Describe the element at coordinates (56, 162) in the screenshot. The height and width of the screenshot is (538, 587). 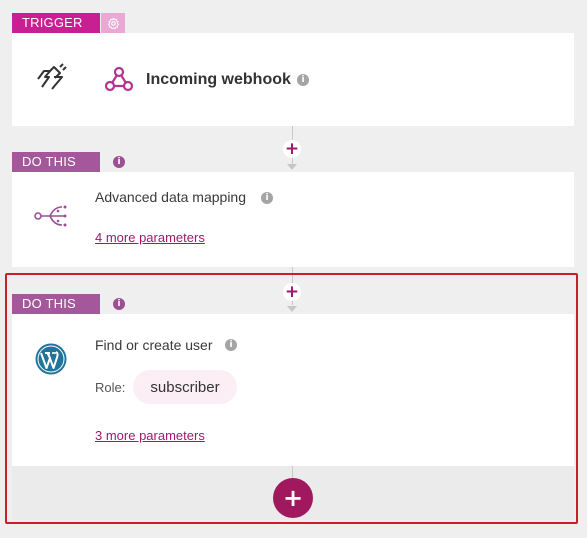
I see `do-this-tag: DO THIS` at that location.